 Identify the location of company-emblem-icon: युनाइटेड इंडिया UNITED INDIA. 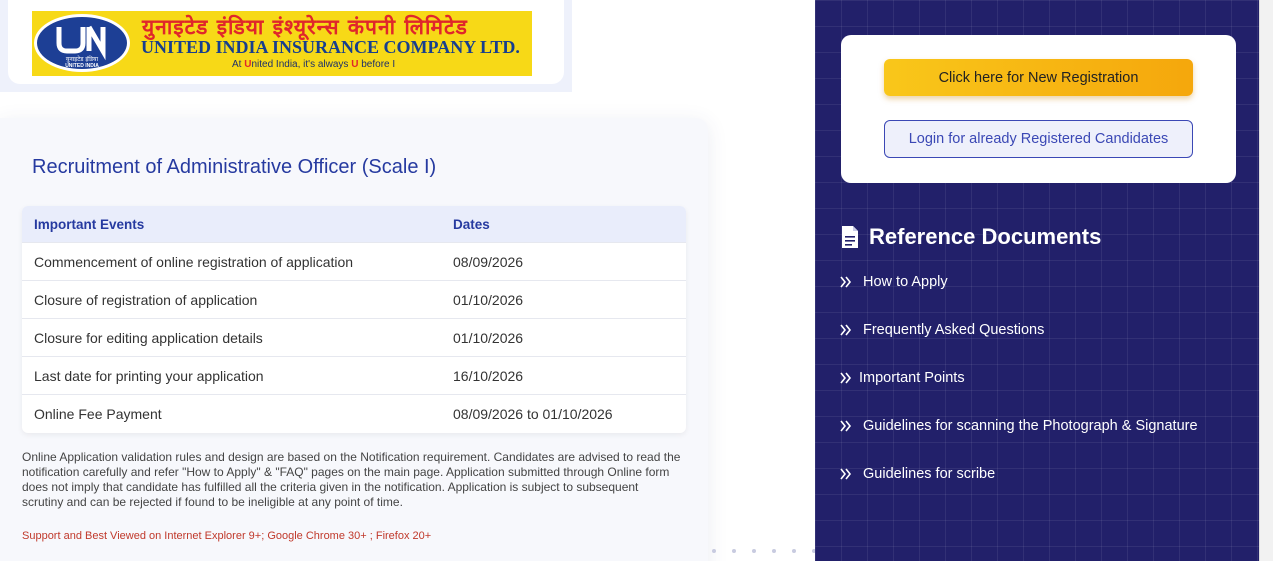
(82, 43).